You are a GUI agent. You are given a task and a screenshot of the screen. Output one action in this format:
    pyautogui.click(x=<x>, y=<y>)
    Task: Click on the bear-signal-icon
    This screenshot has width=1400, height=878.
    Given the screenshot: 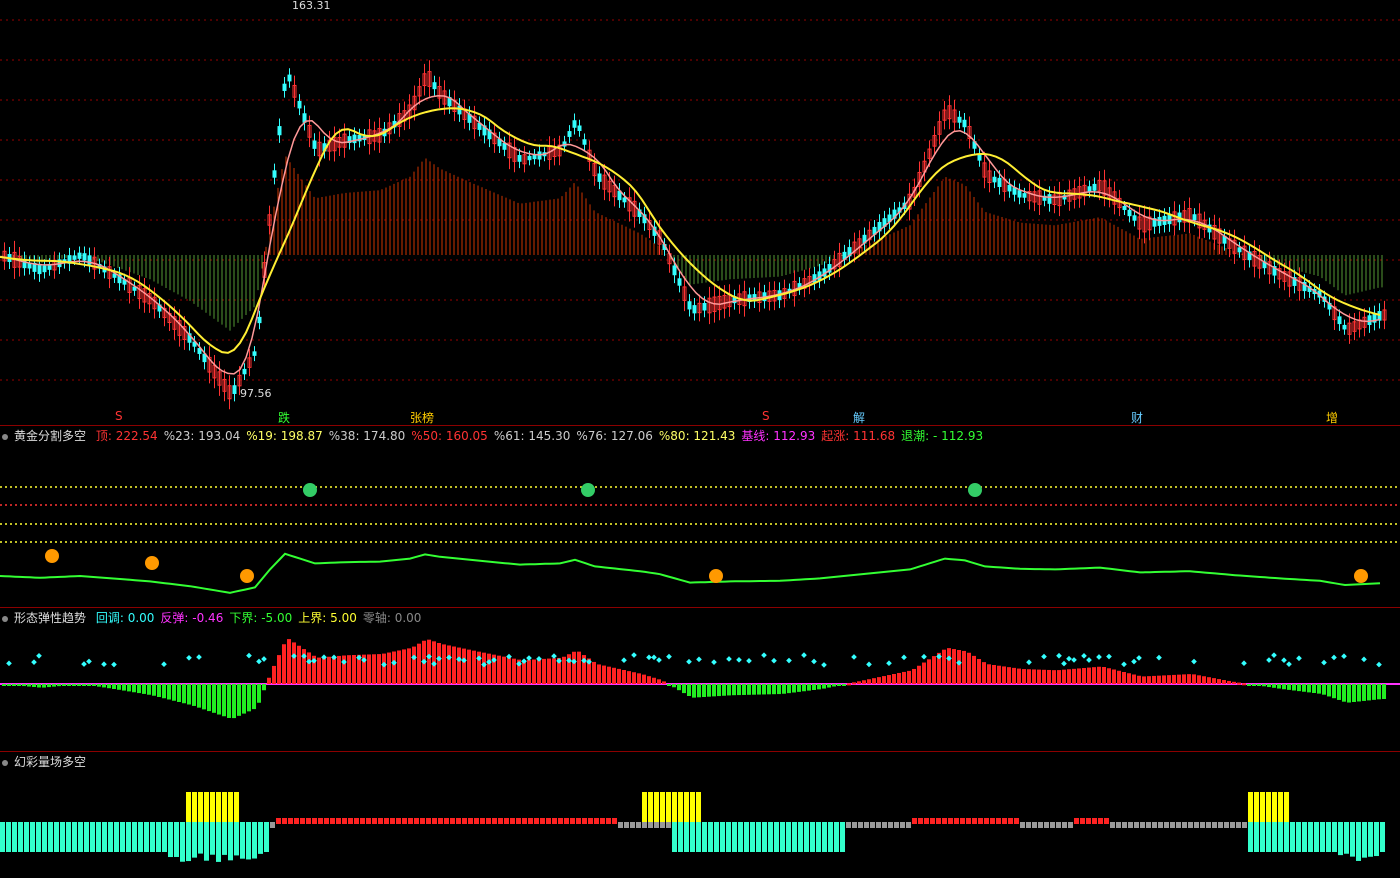 What is the action you would take?
    pyautogui.click(x=310, y=490)
    